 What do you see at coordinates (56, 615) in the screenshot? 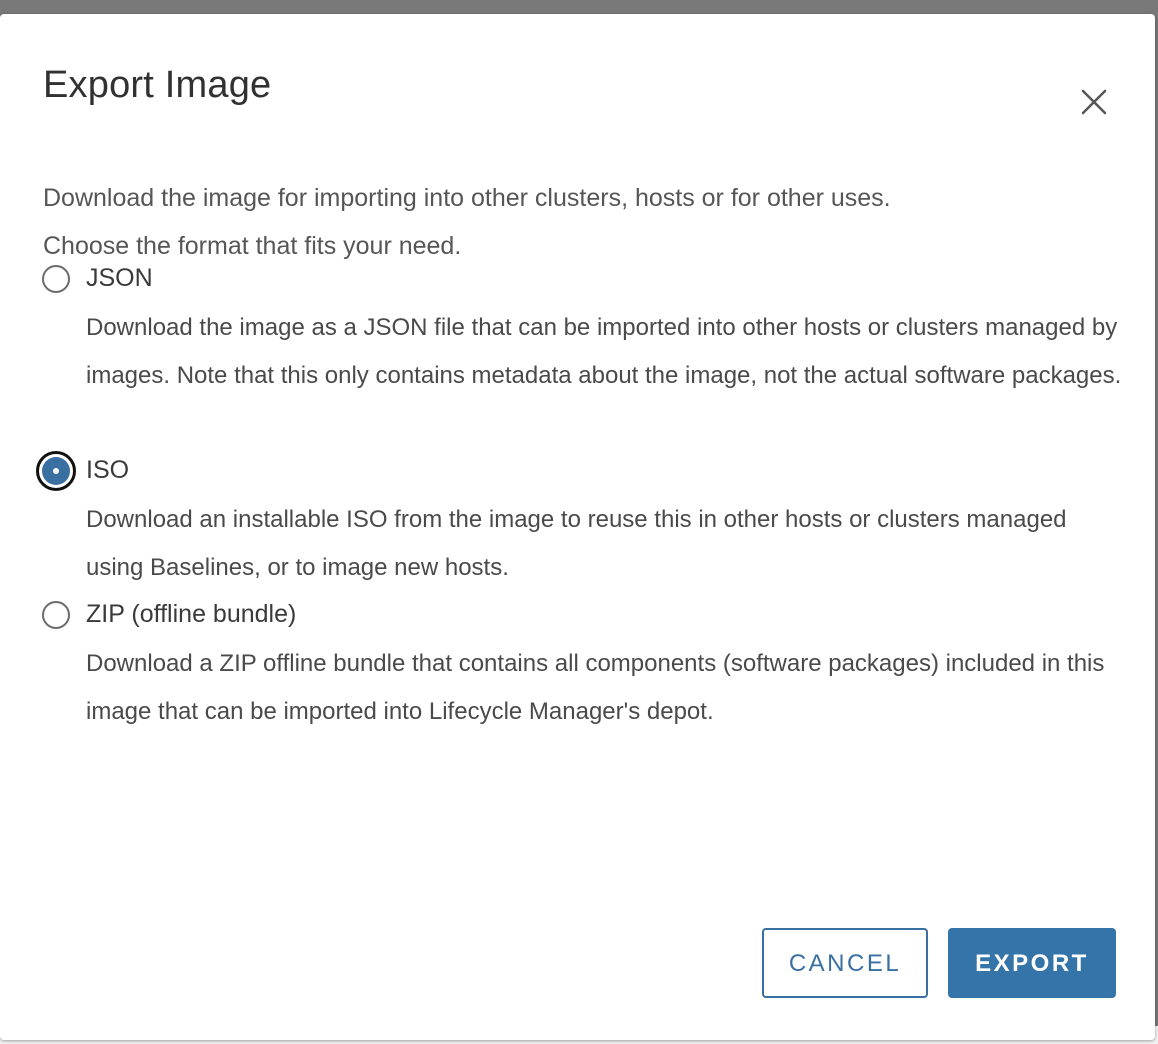
I see `radio-zip` at bounding box center [56, 615].